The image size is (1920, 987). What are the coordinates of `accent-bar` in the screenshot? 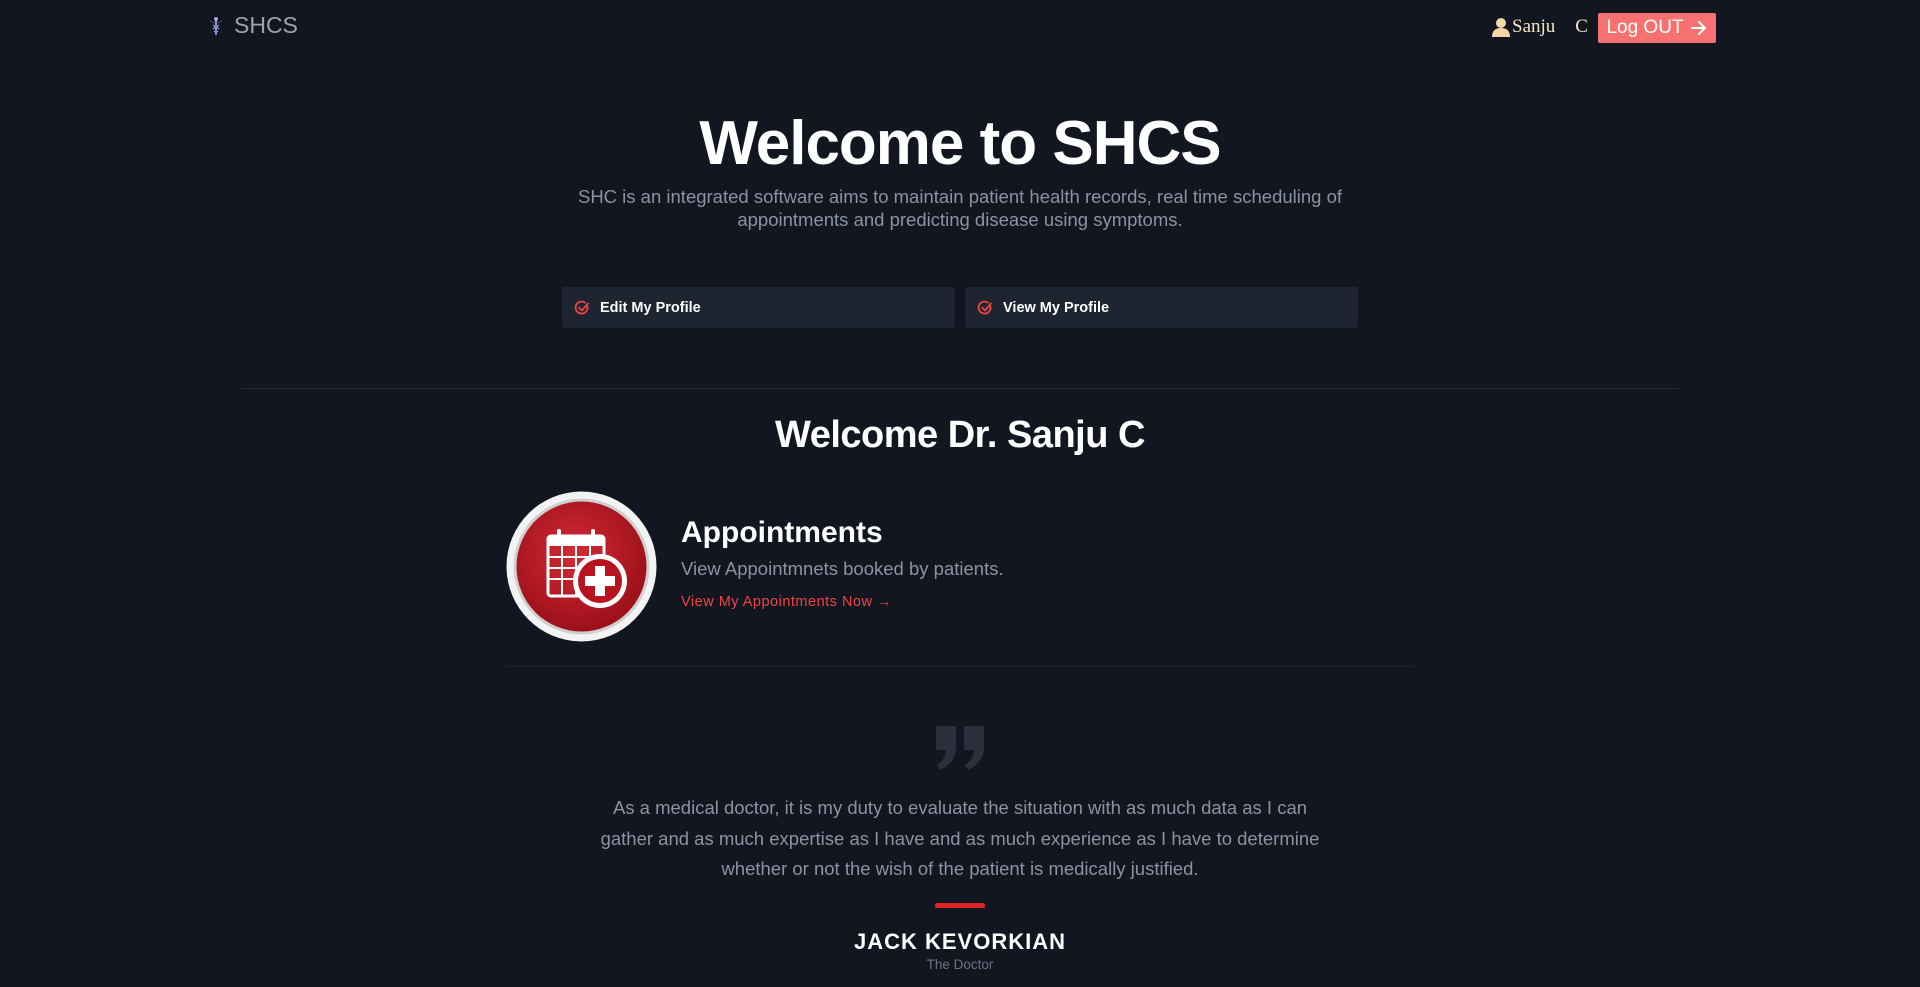 It's located at (960, 905).